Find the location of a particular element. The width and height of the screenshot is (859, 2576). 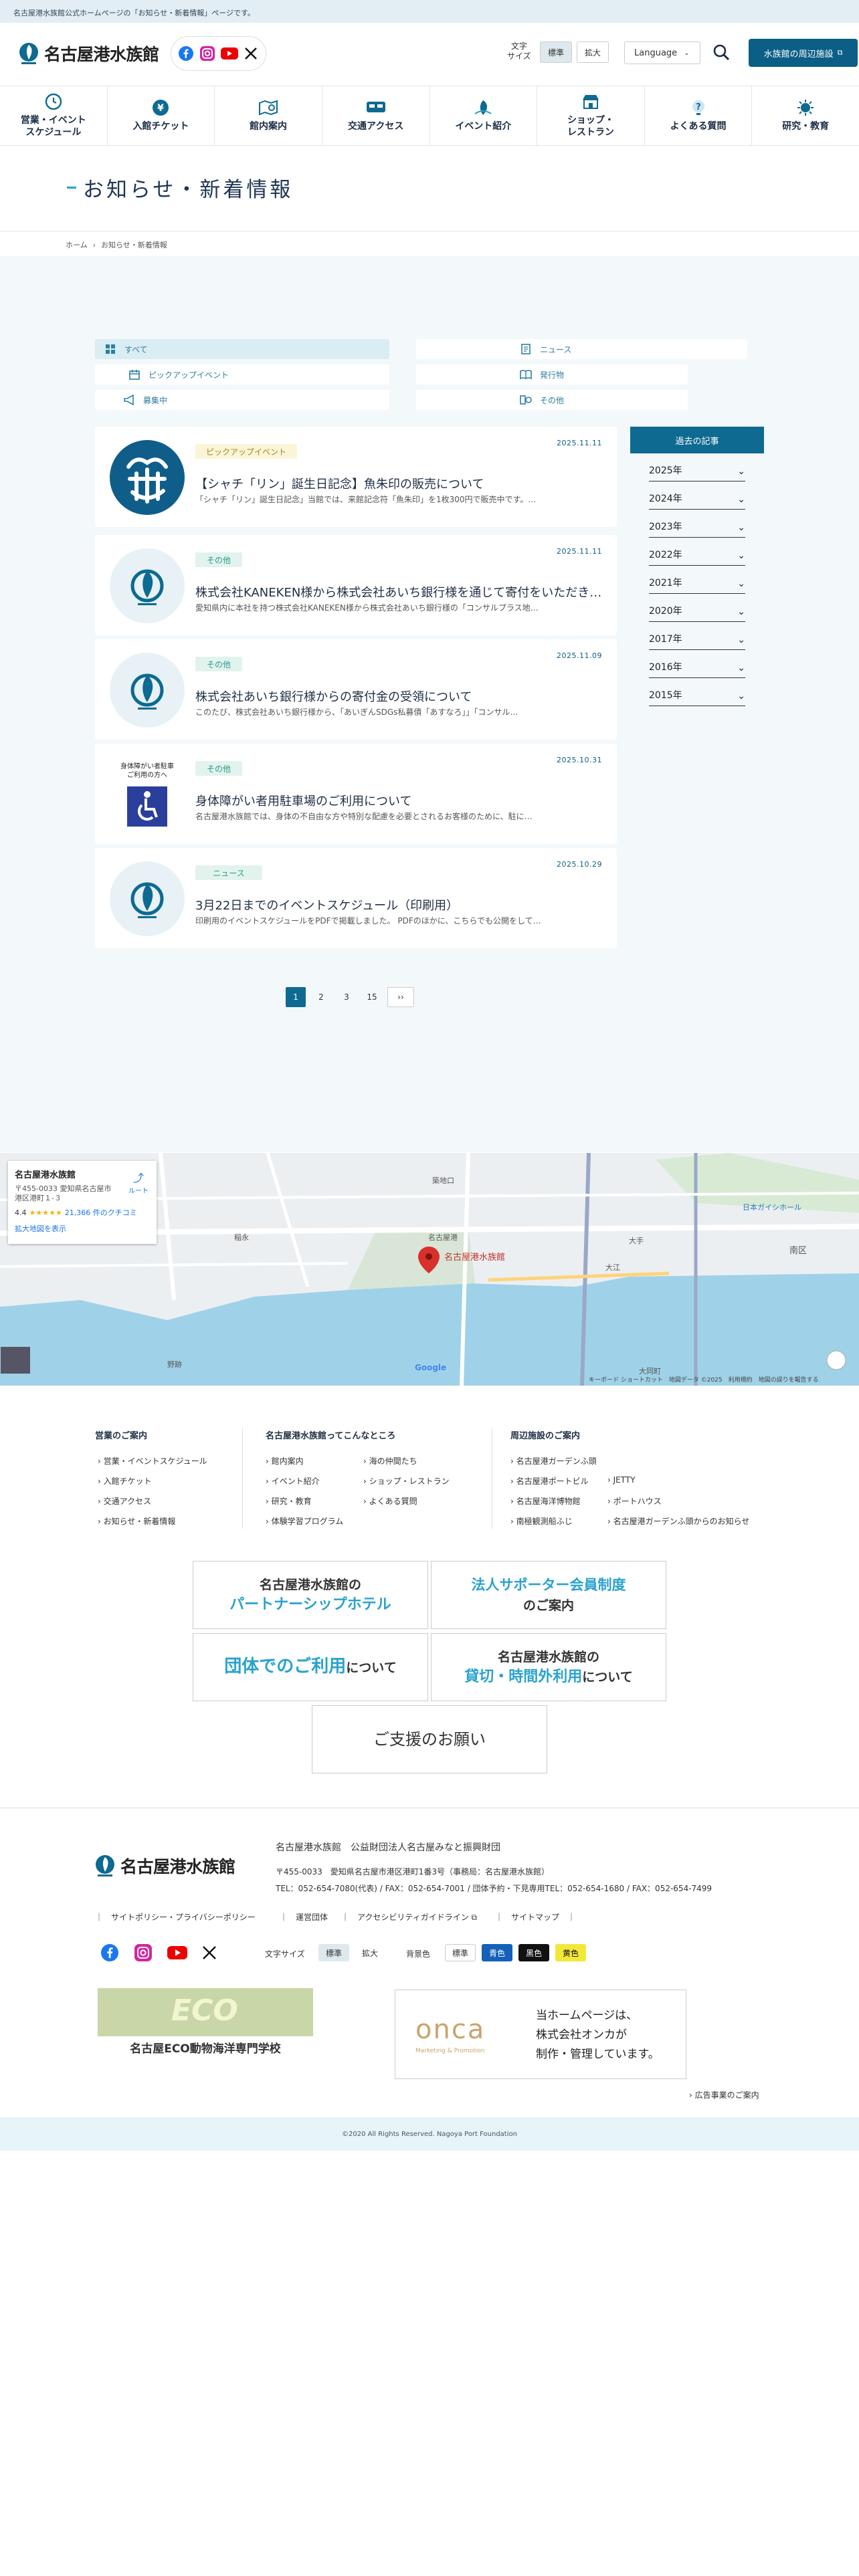

footer-font-standard-button: 標準 is located at coordinates (333, 1953).